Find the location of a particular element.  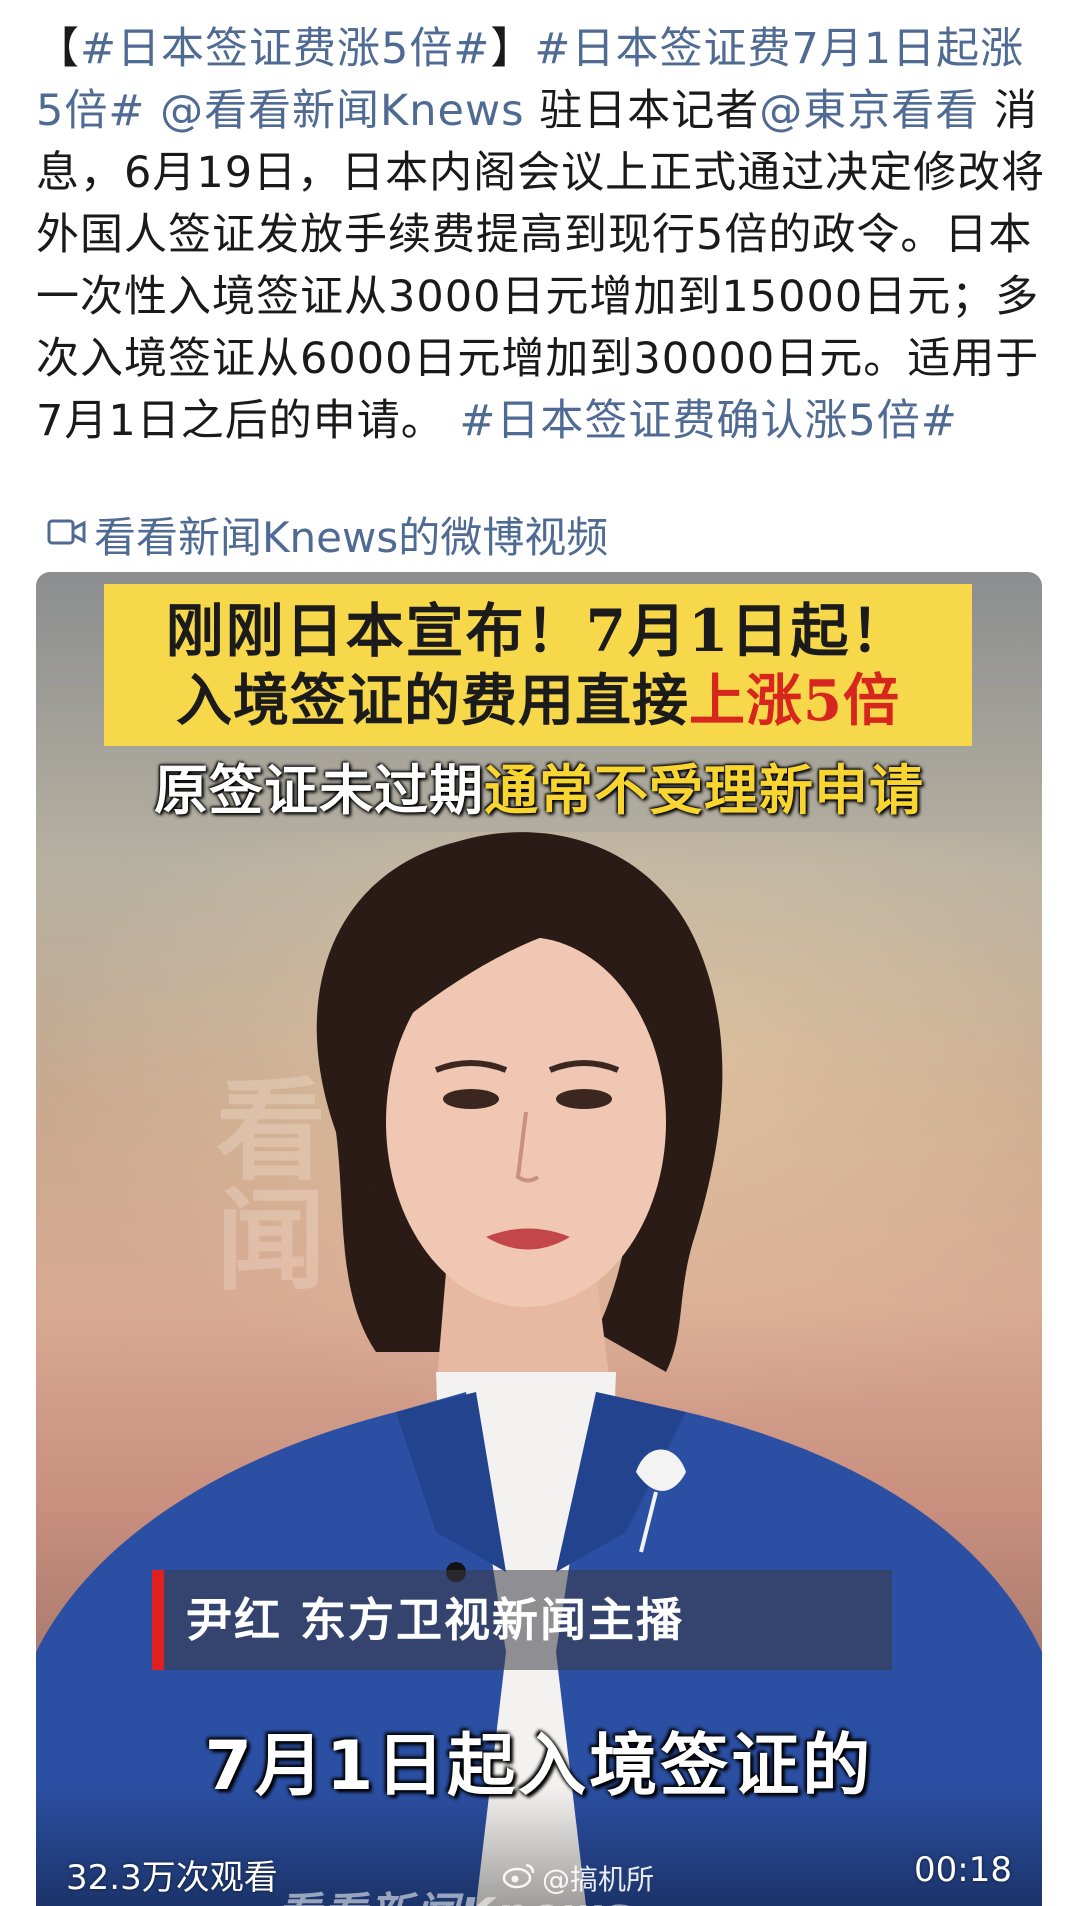

hashtag-link: #日本签证费涨5倍# is located at coordinates (285, 49).